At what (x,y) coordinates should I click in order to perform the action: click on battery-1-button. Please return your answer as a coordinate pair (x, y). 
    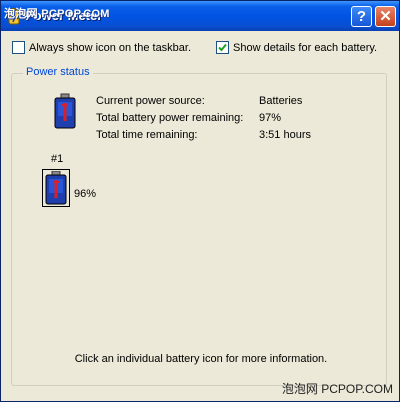
    Looking at the image, I should click on (56, 188).